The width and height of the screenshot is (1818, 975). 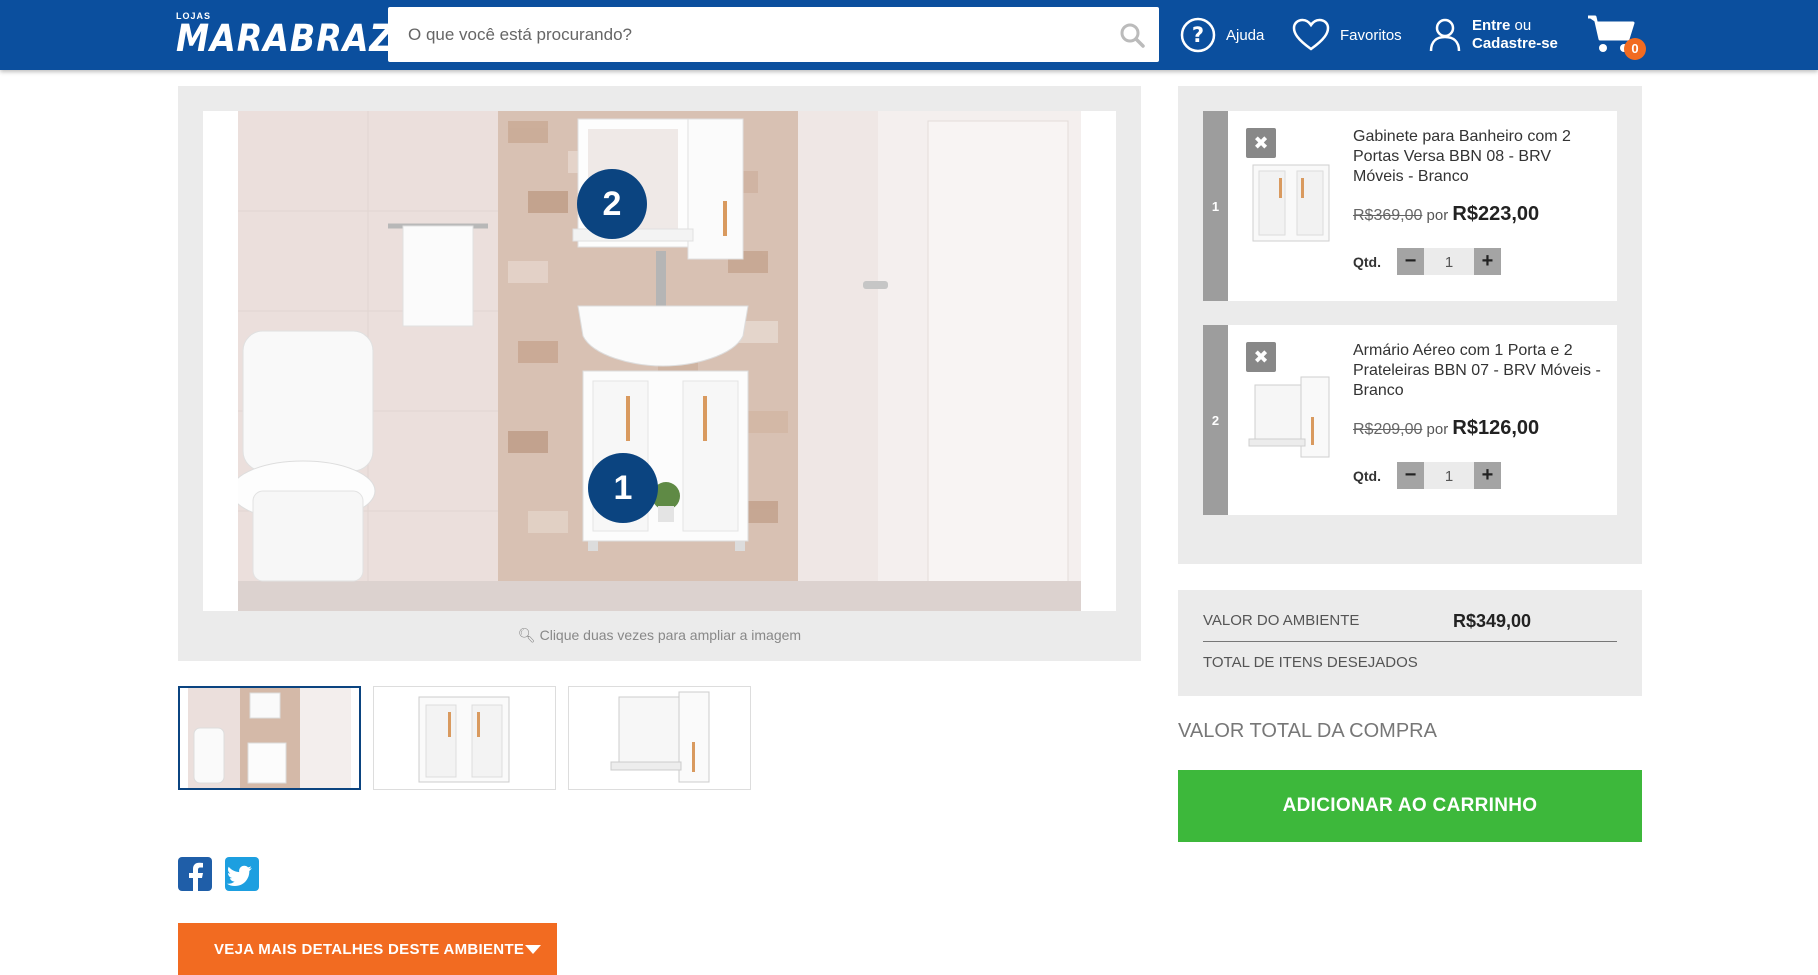 I want to click on total-items-label: TOTAL DE ITENS DESEJADOS, so click(x=1310, y=662).